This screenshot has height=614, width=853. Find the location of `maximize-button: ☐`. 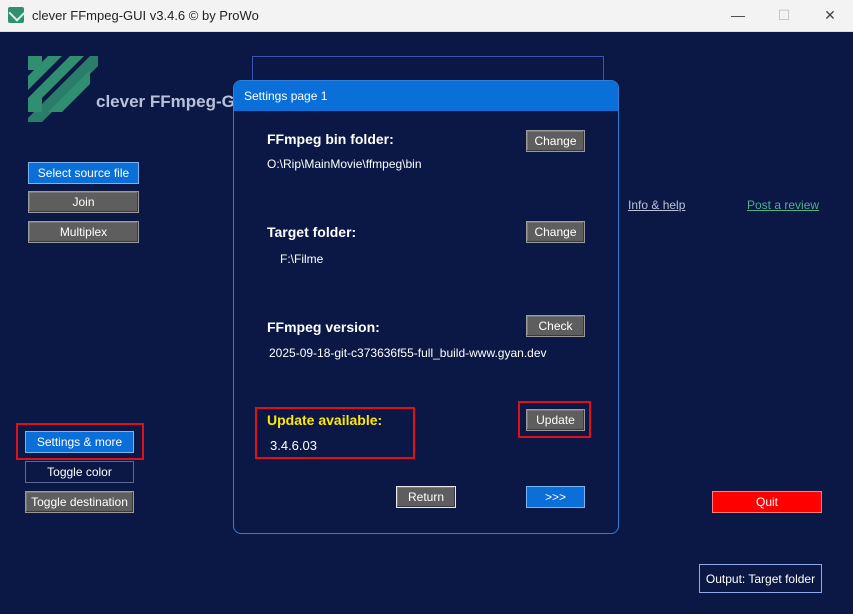

maximize-button: ☐ is located at coordinates (784, 15).